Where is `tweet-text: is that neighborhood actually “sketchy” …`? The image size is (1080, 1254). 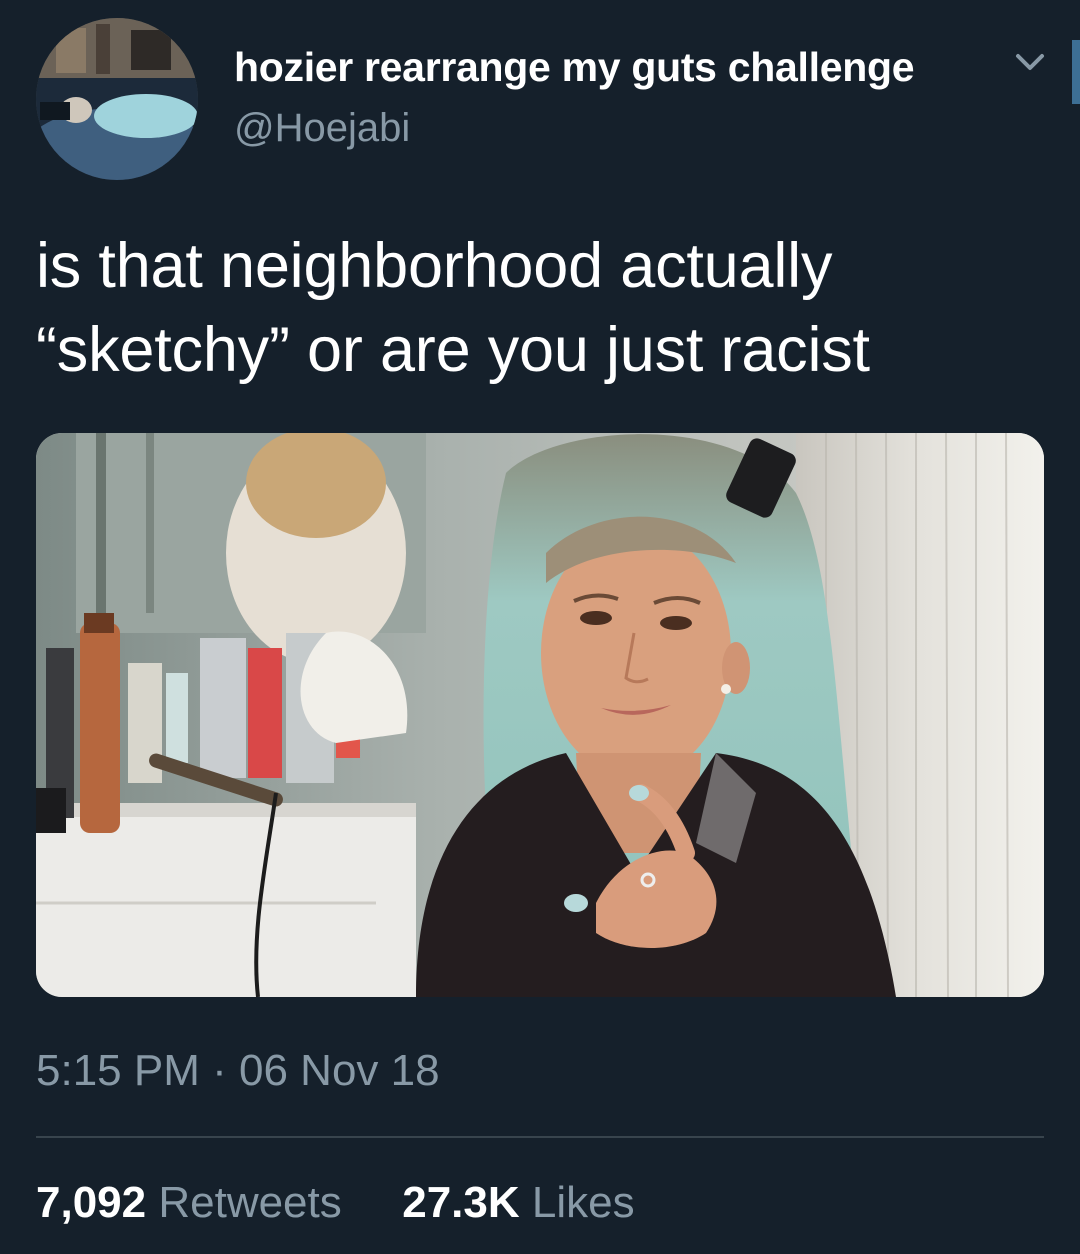
tweet-text: is that neighborhood actually “sketchy” … is located at coordinates (453, 308).